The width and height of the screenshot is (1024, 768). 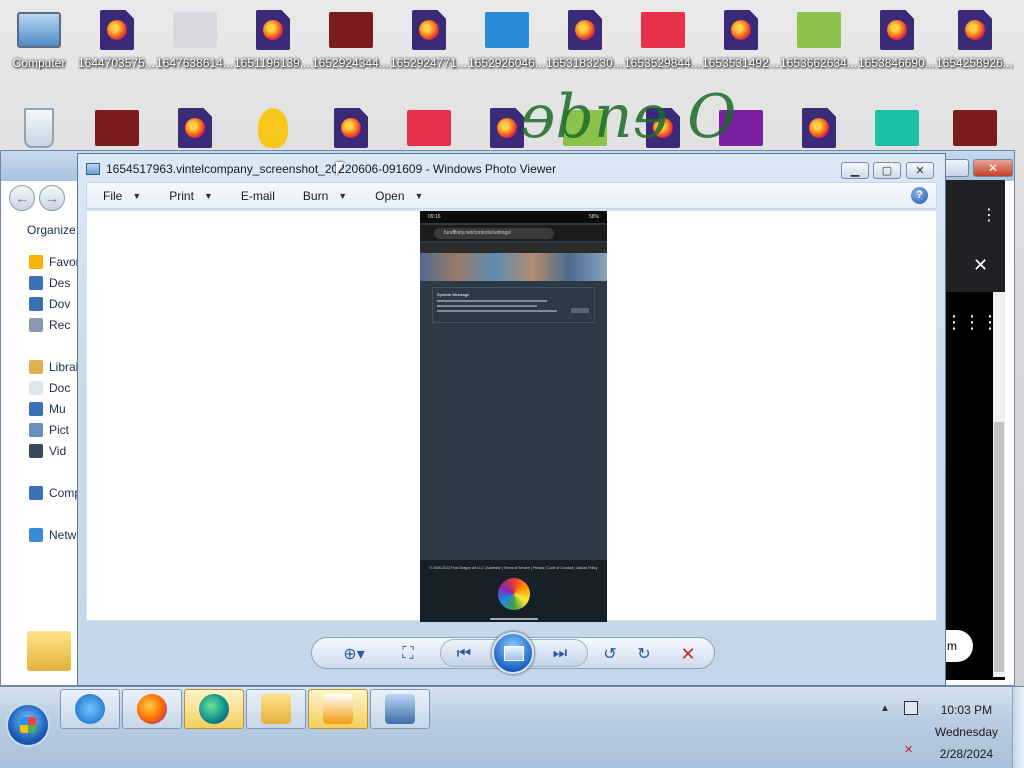 What do you see at coordinates (39, 63) in the screenshot?
I see `desktop-icon-label: Computer` at bounding box center [39, 63].